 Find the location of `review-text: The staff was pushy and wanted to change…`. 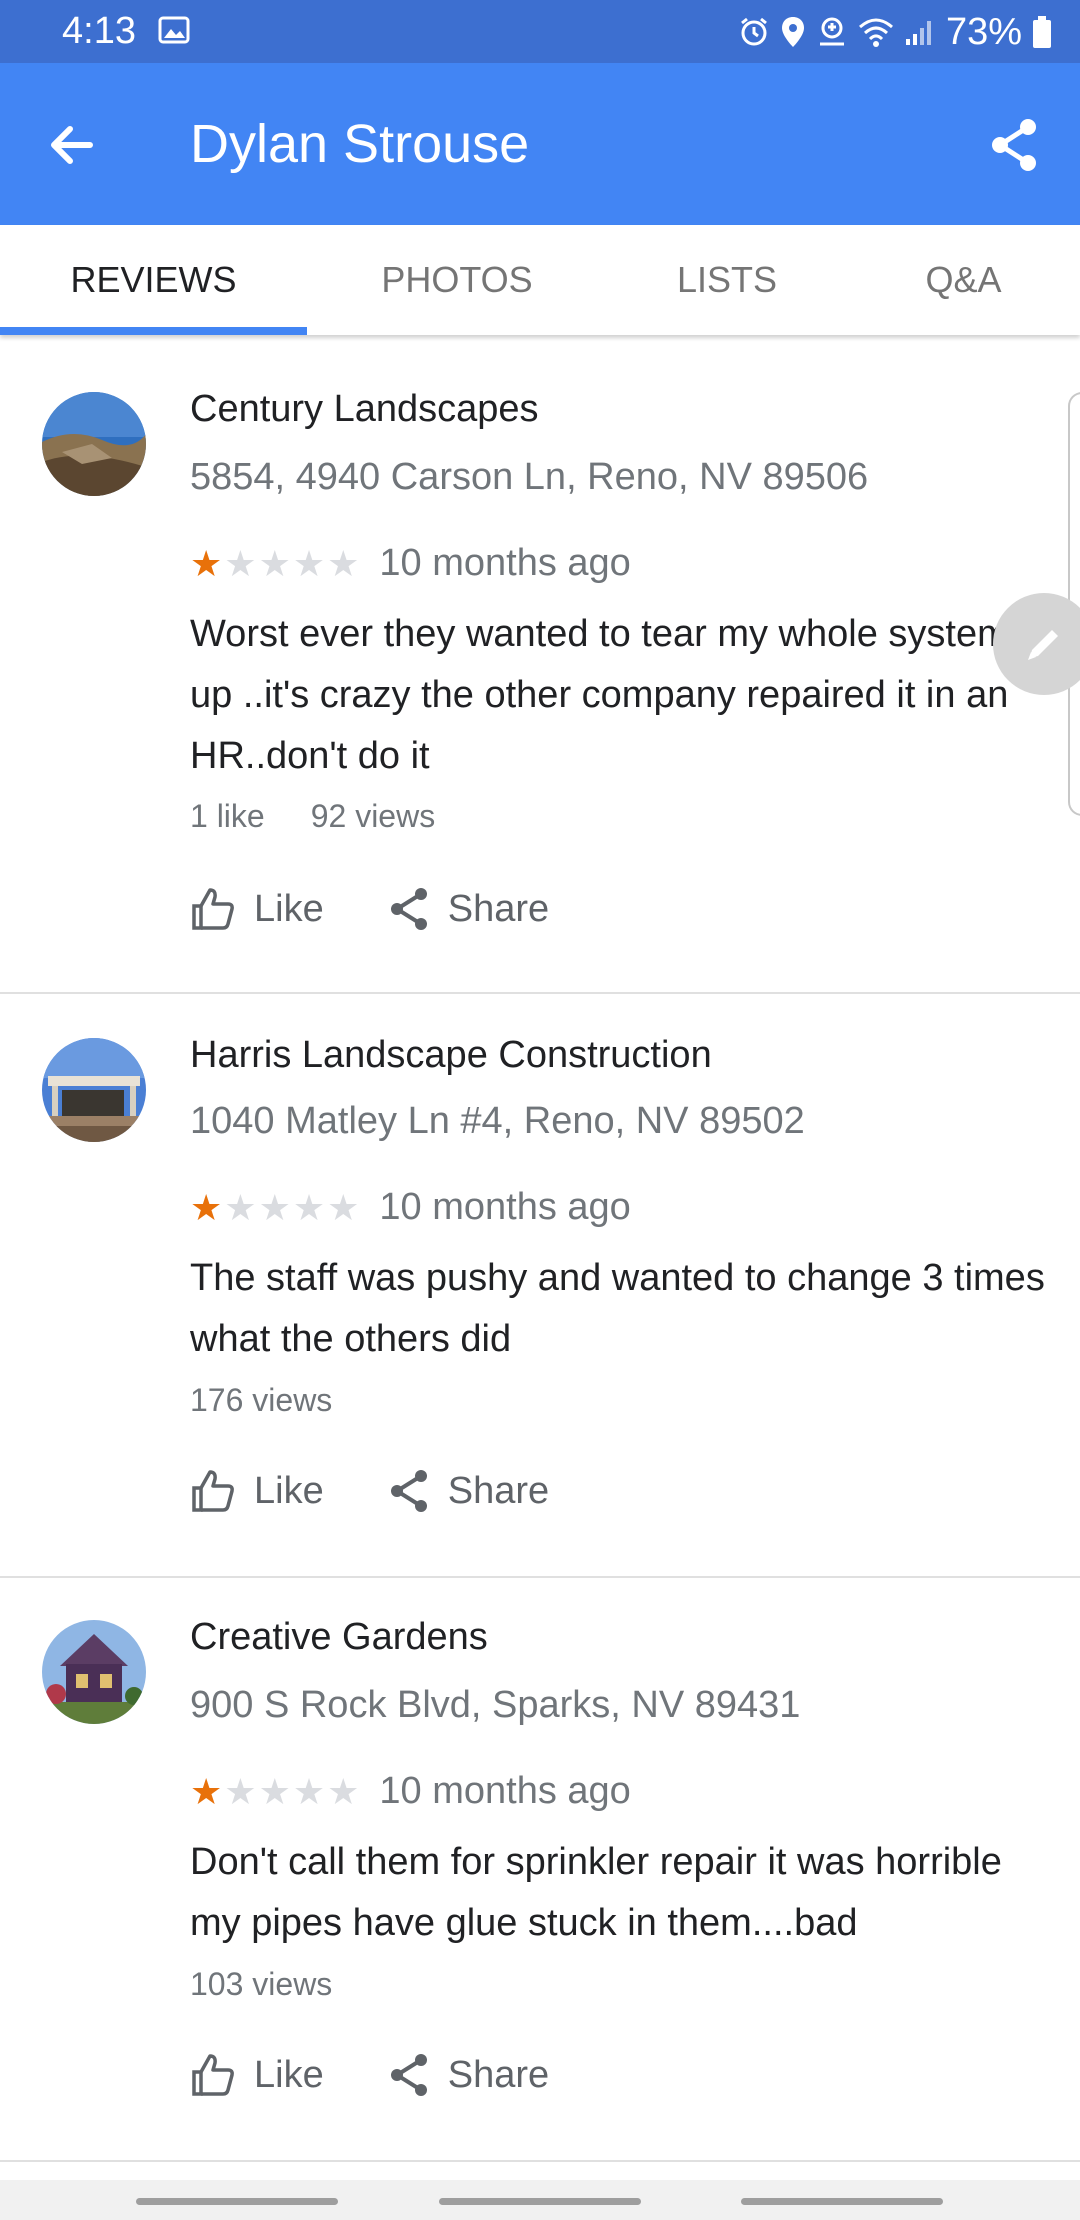

review-text: The staff was pushy and wanted to change… is located at coordinates (617, 1308).